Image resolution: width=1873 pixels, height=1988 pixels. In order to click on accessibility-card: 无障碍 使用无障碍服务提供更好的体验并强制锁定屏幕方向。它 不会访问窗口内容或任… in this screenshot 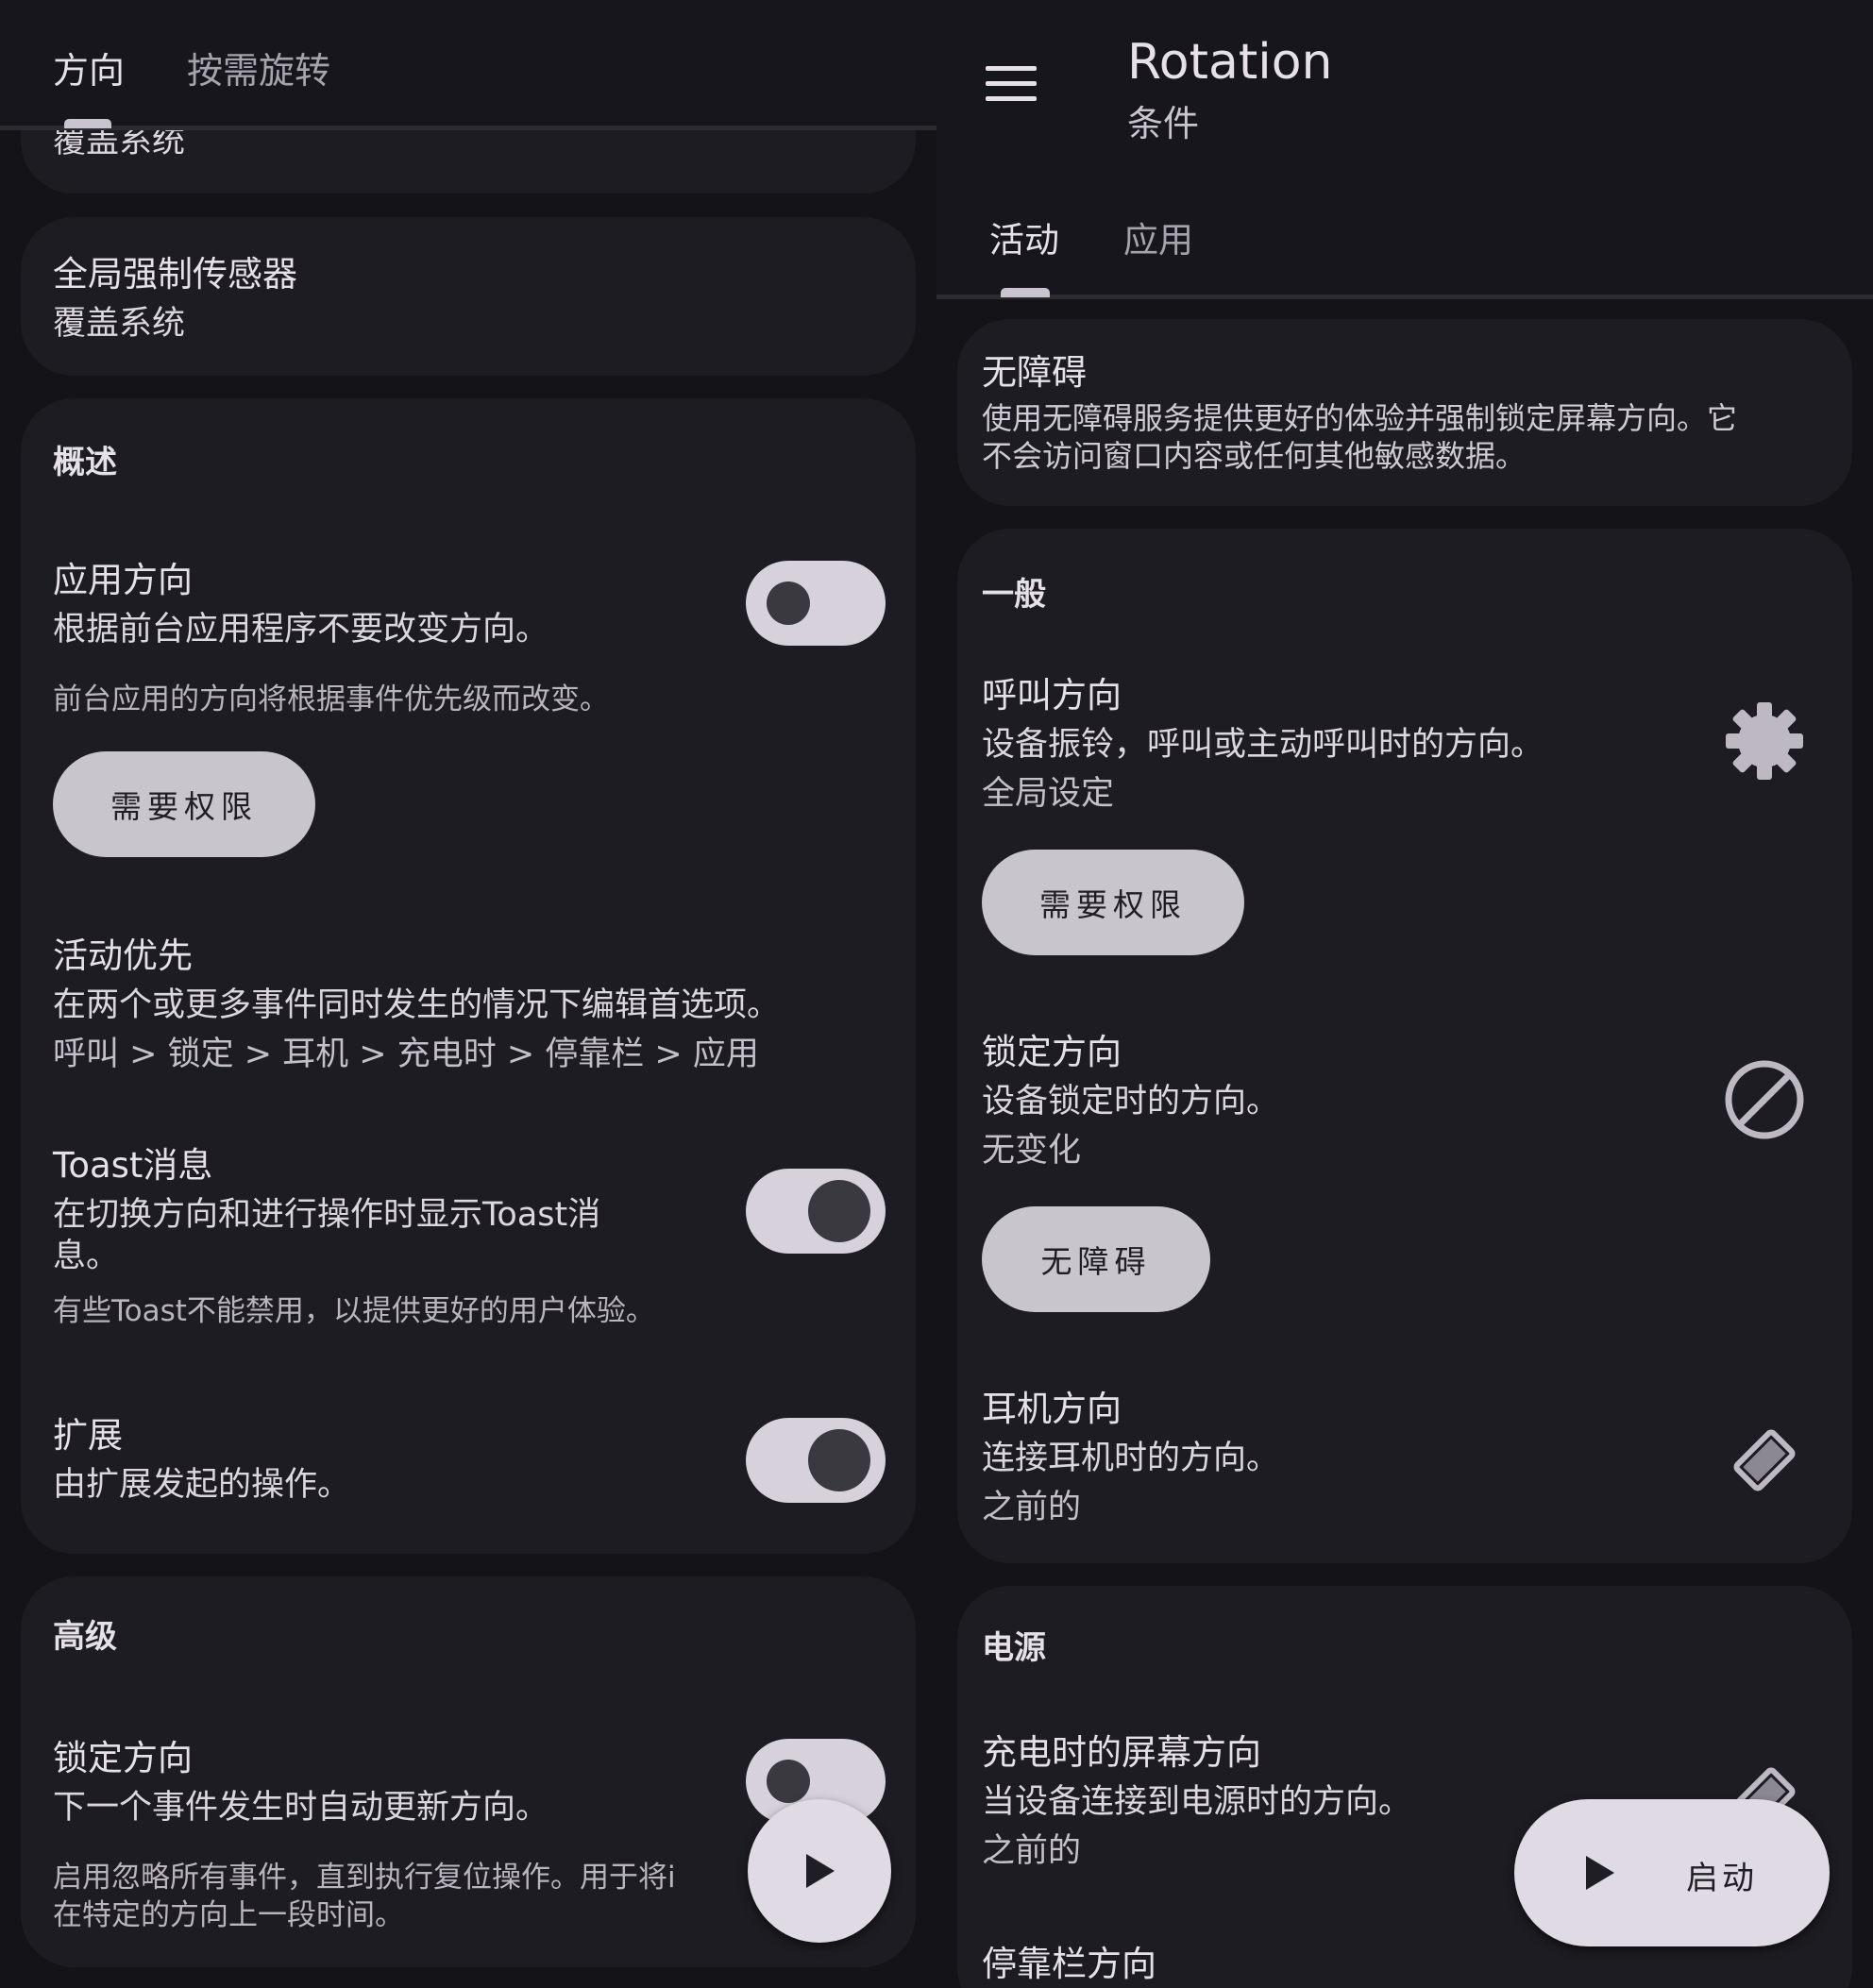, I will do `click(1404, 412)`.